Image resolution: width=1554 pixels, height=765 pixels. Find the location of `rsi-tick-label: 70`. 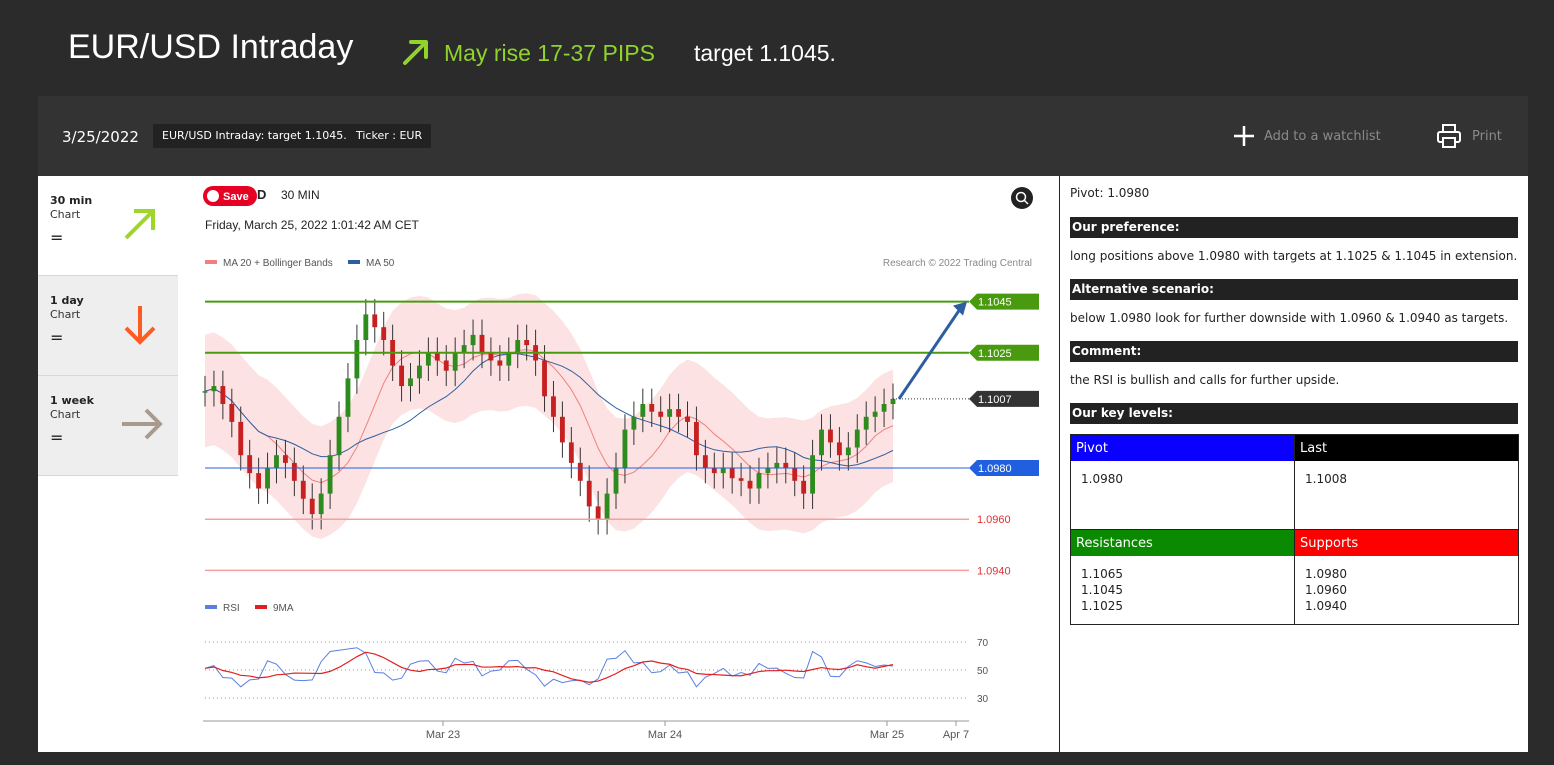

rsi-tick-label: 70 is located at coordinates (983, 643).